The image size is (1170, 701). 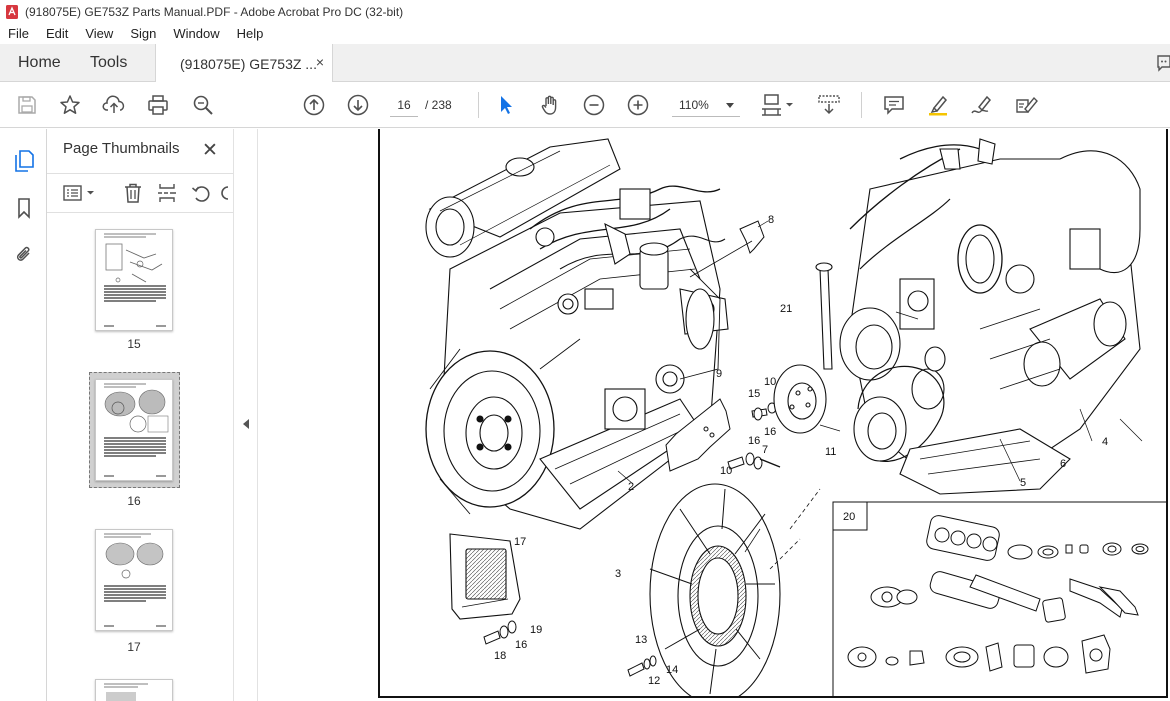 What do you see at coordinates (134, 647) in the screenshot?
I see `thumbnail-page-number: 17` at bounding box center [134, 647].